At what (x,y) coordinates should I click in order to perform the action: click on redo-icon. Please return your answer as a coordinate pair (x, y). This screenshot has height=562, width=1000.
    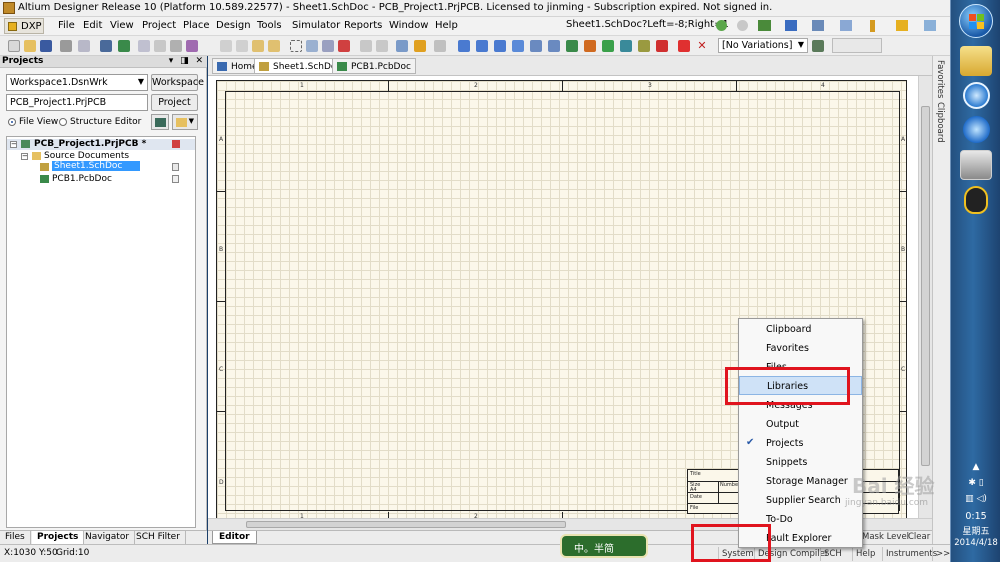
    Looking at the image, I should click on (382, 46).